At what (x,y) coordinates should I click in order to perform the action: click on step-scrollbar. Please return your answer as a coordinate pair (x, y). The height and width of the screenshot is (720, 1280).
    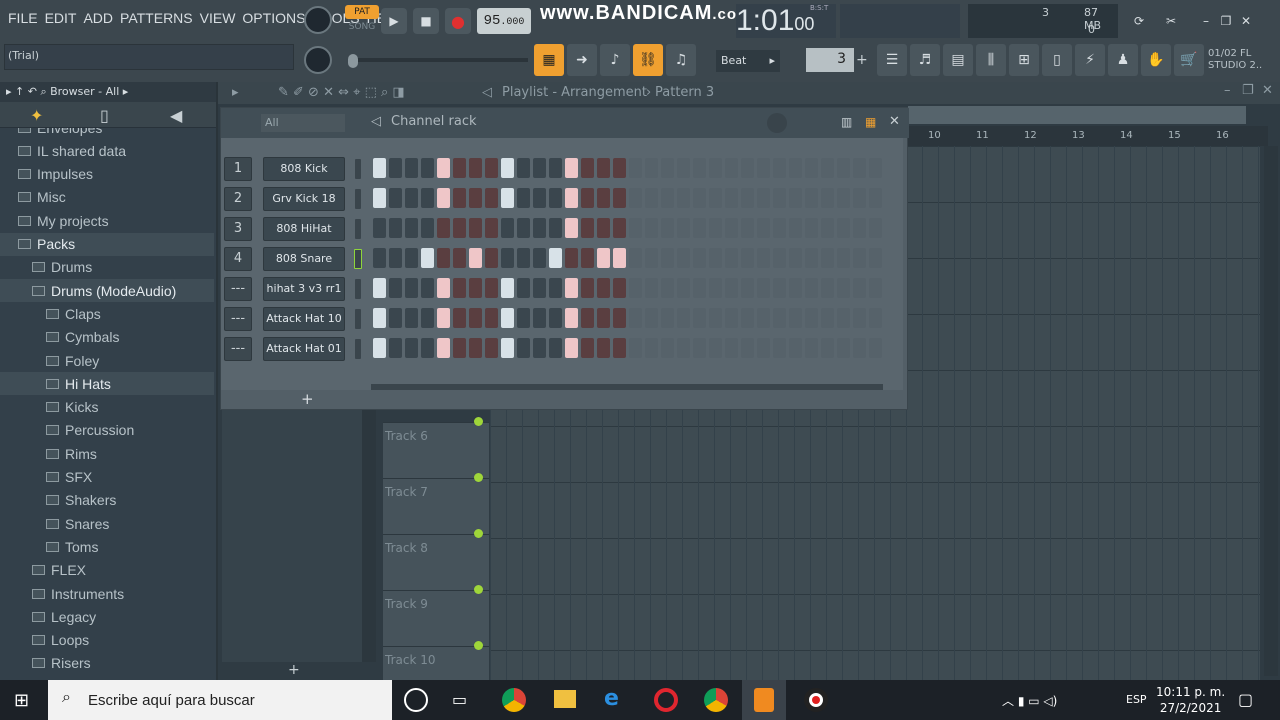
    Looking at the image, I should click on (627, 387).